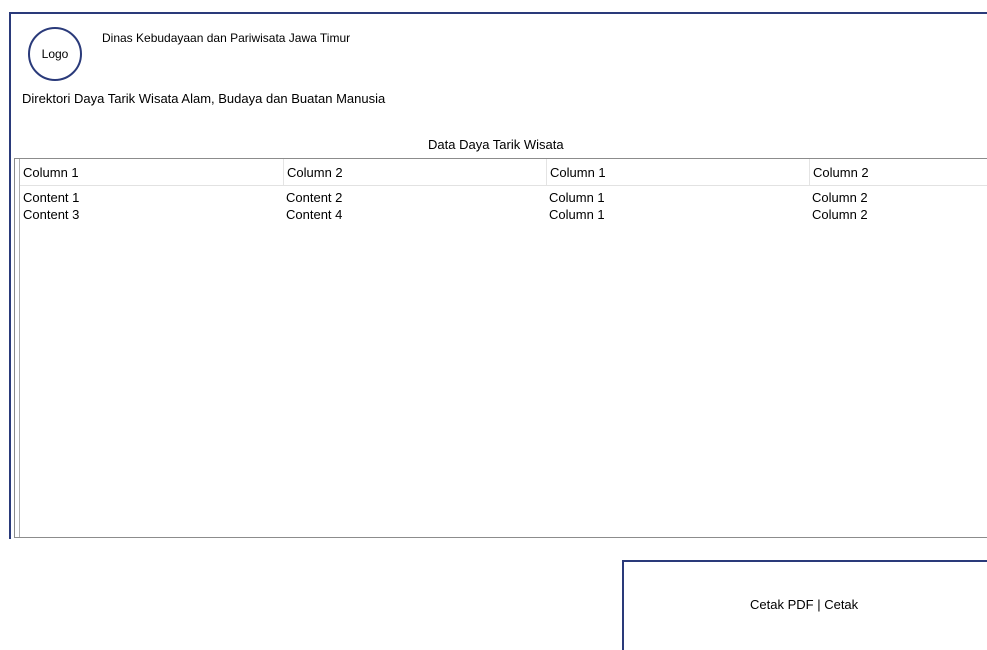 The width and height of the screenshot is (987, 650). I want to click on table-cell: Content 4, so click(314, 214).